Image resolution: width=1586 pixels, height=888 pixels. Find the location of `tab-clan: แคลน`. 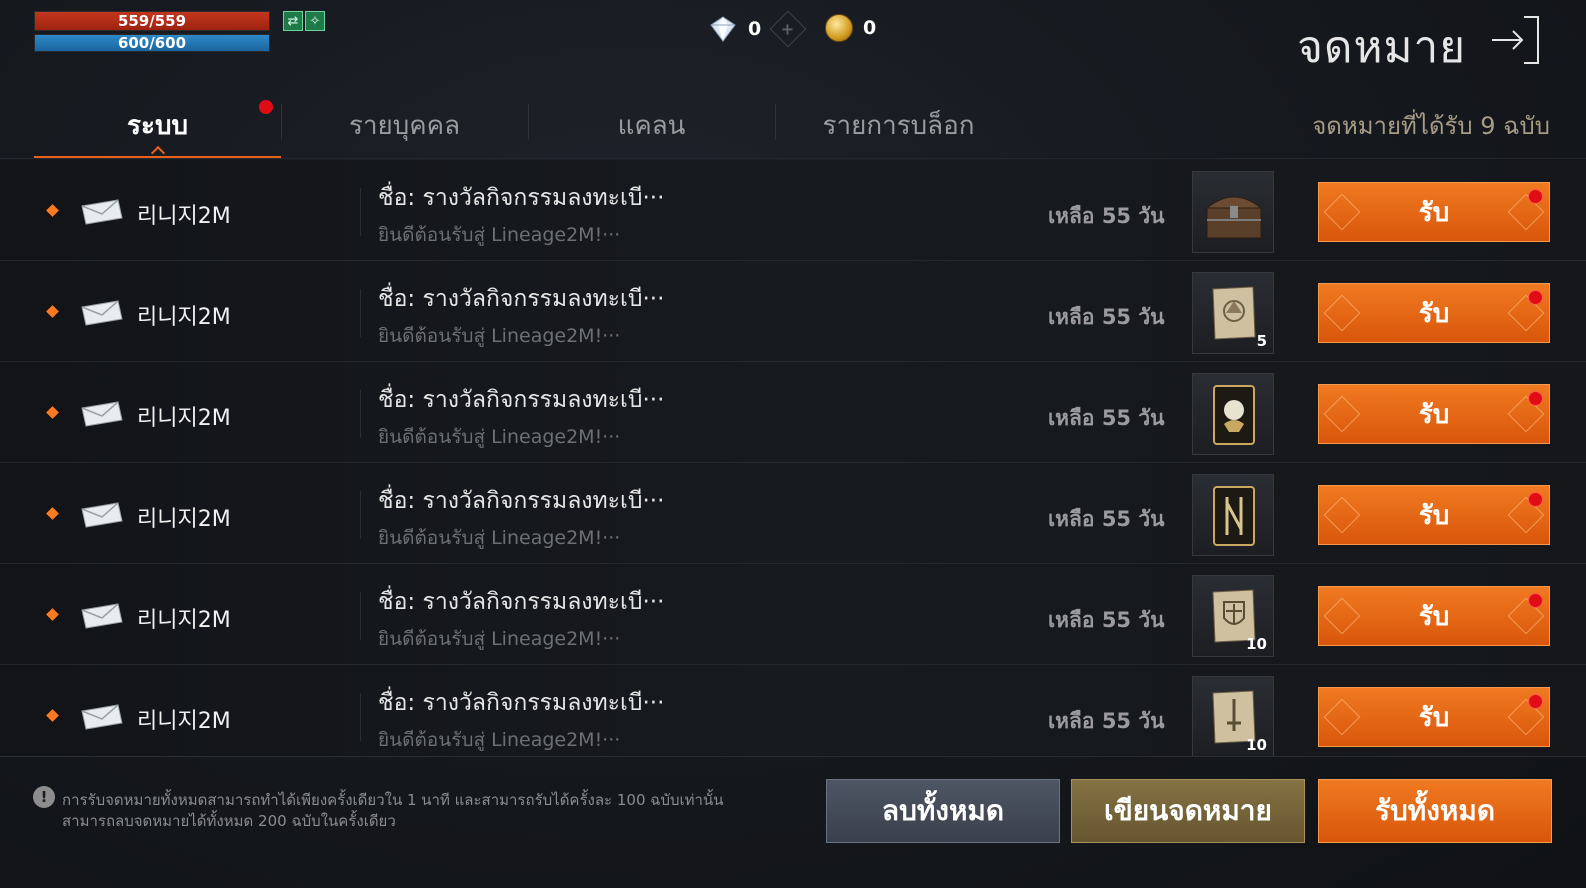

tab-clan: แคลน is located at coordinates (651, 125).